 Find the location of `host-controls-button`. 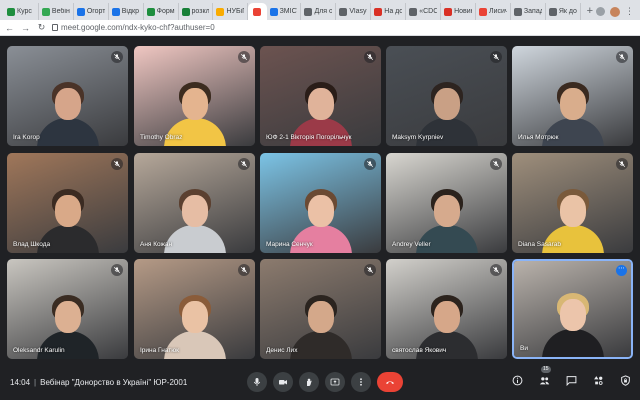

host-controls-button is located at coordinates (625, 380).